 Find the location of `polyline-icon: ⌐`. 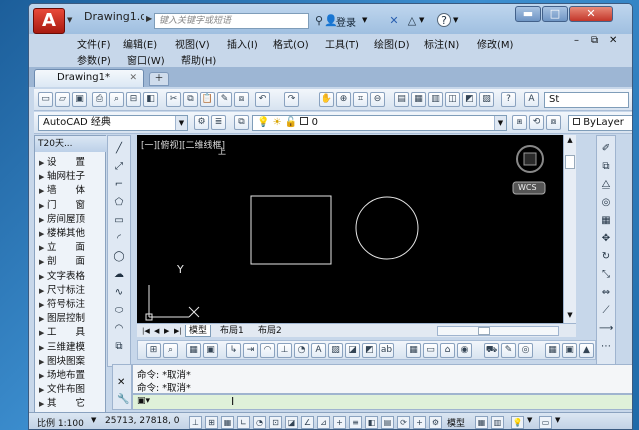

polyline-icon: ⌐ is located at coordinates (119, 185).